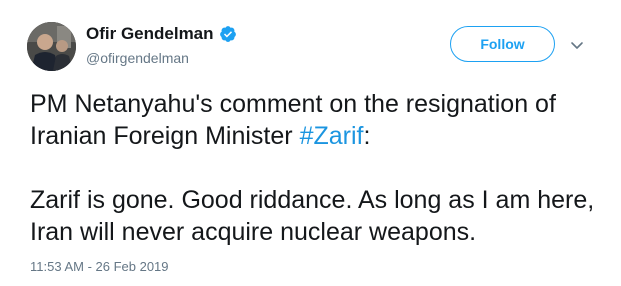 The height and width of the screenshot is (286, 621). Describe the element at coordinates (228, 34) in the screenshot. I see `verified-badge-icon` at that location.